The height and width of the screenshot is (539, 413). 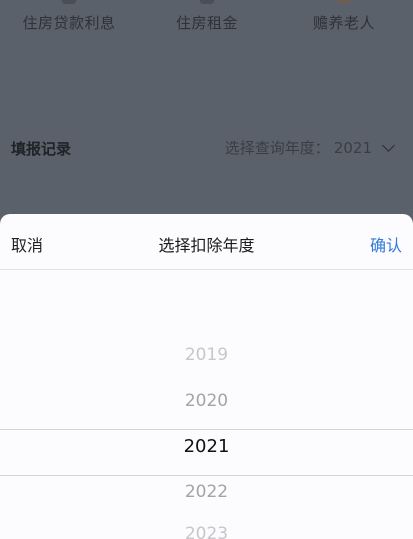 What do you see at coordinates (207, 2) in the screenshot?
I see `housing-rent-icon` at bounding box center [207, 2].